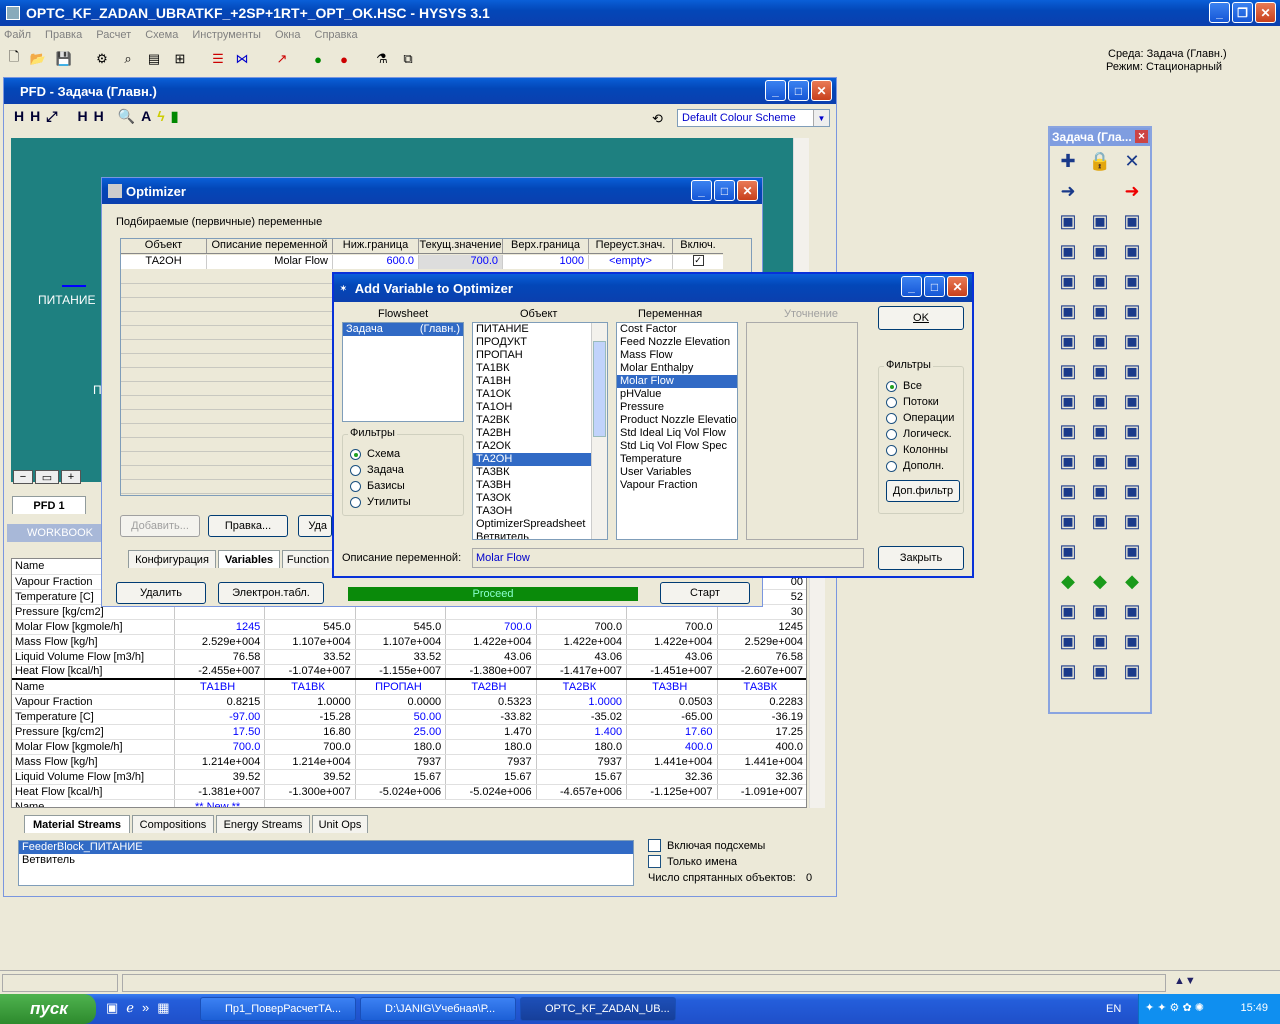 The width and height of the screenshot is (1280, 1024). Describe the element at coordinates (672, 642) in the screenshot. I see `table-cell: 1.422e+004` at that location.